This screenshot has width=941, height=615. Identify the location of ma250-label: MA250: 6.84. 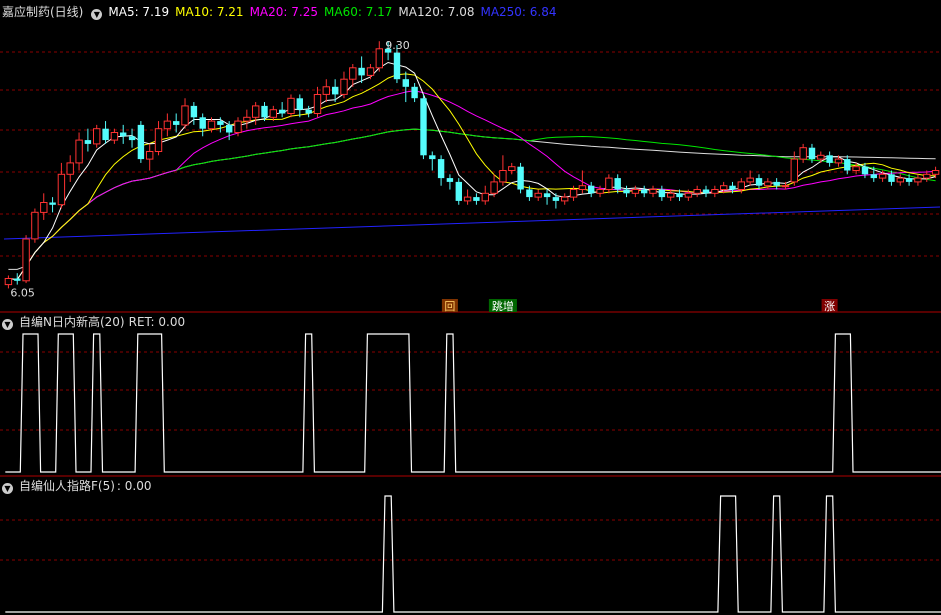
(518, 12).